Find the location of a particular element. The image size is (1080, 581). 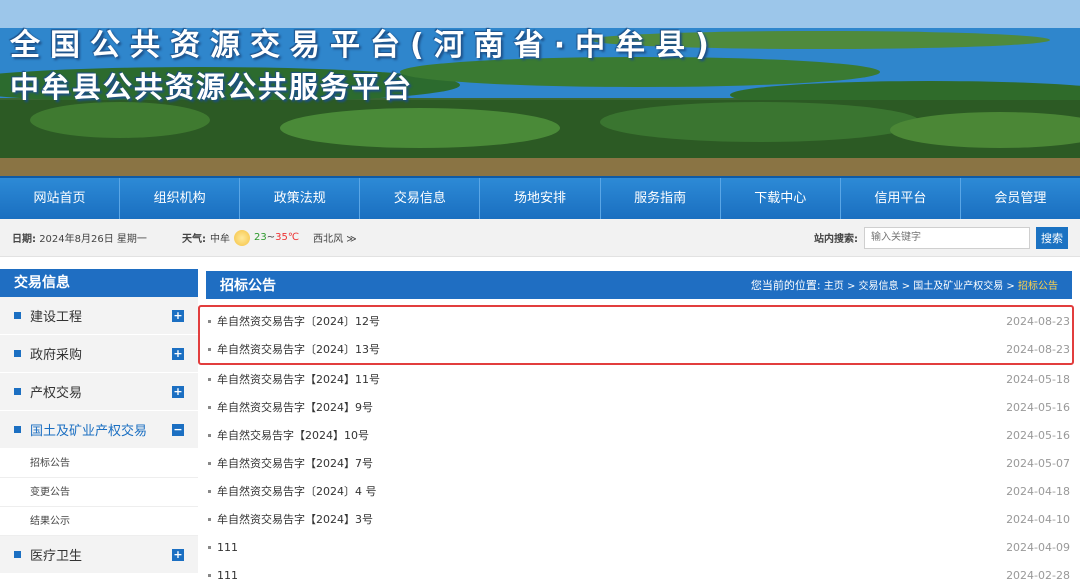

item-title: 牟自然资交易告字〔2024〕4 号 is located at coordinates (297, 491).